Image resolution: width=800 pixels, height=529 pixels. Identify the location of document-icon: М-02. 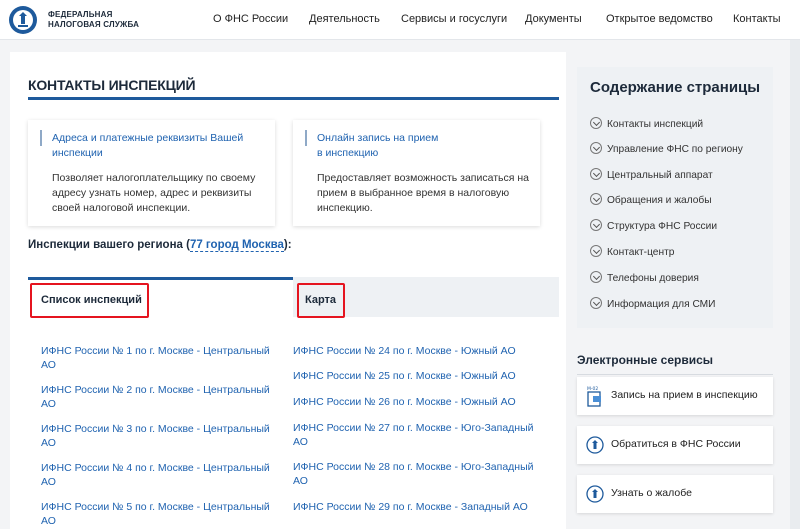
(594, 396).